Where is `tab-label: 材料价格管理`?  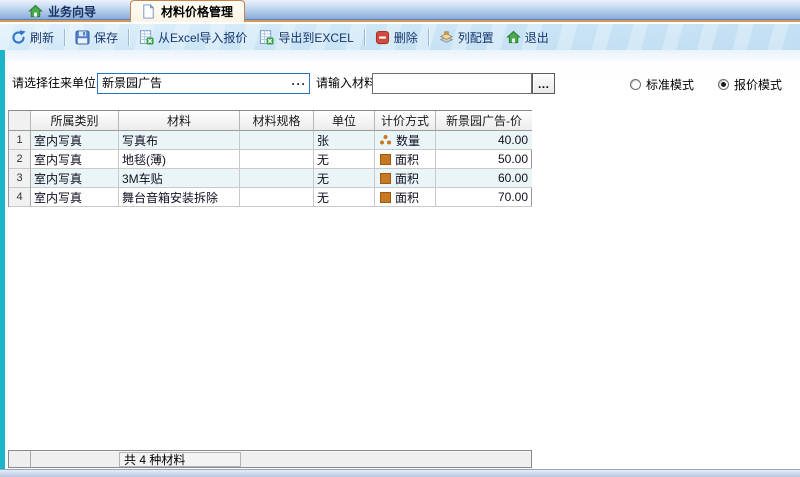
tab-label: 材料价格管理 is located at coordinates (197, 12).